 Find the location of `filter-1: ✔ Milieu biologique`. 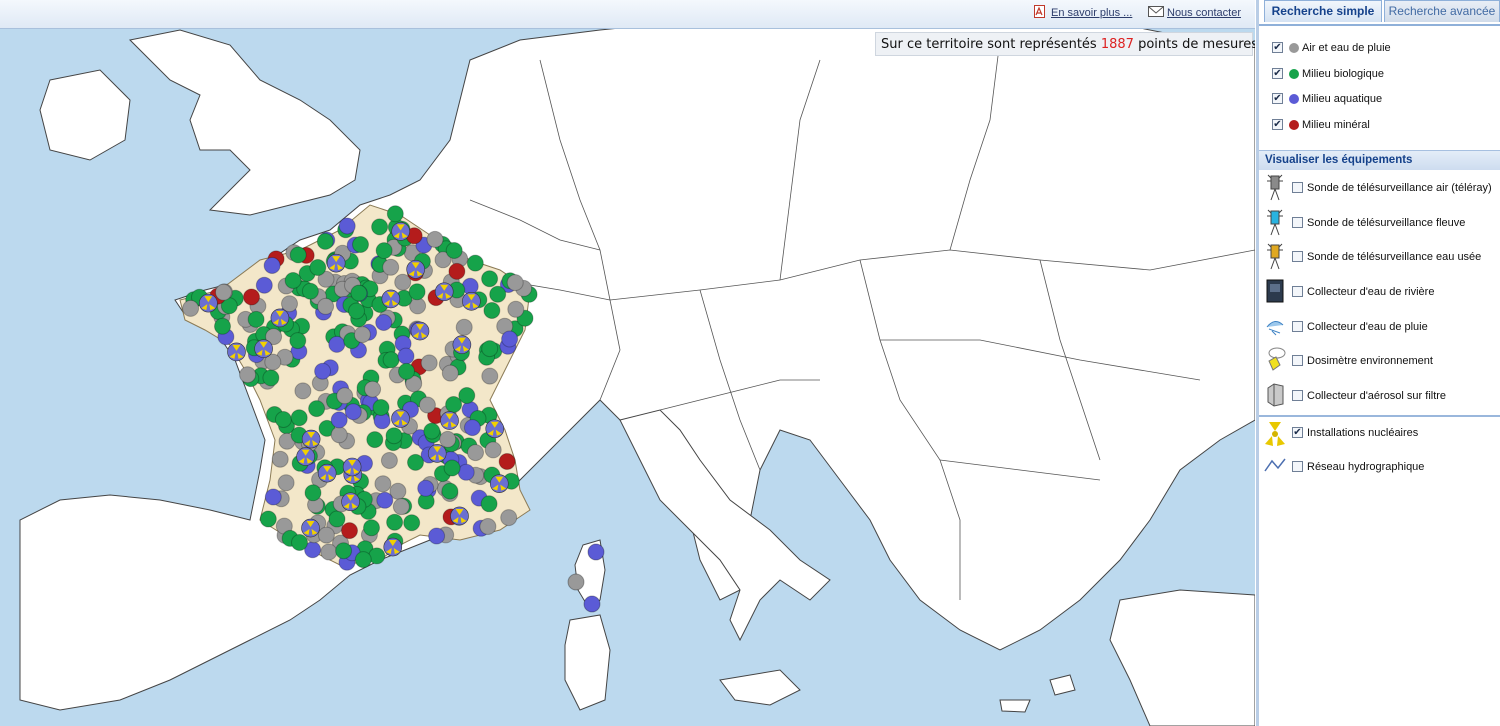

filter-1: ✔ Milieu biologique is located at coordinates (1379, 75).